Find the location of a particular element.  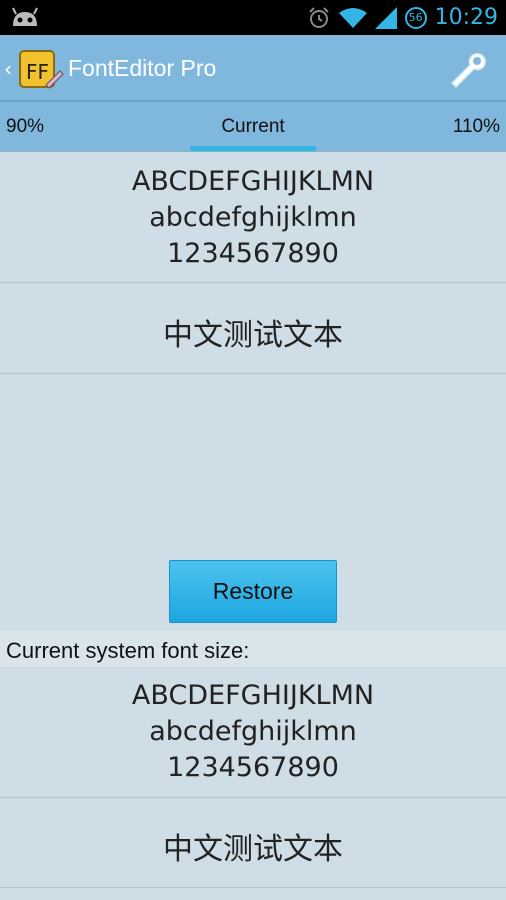

preview-latin-sample: ABCDEFGHIJKLMN abcdefghijklmn 1234567890 is located at coordinates (253, 218).